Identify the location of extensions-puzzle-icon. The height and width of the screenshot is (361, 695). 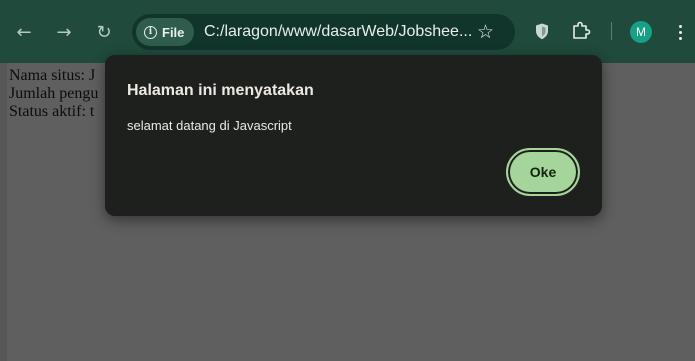
(581, 30).